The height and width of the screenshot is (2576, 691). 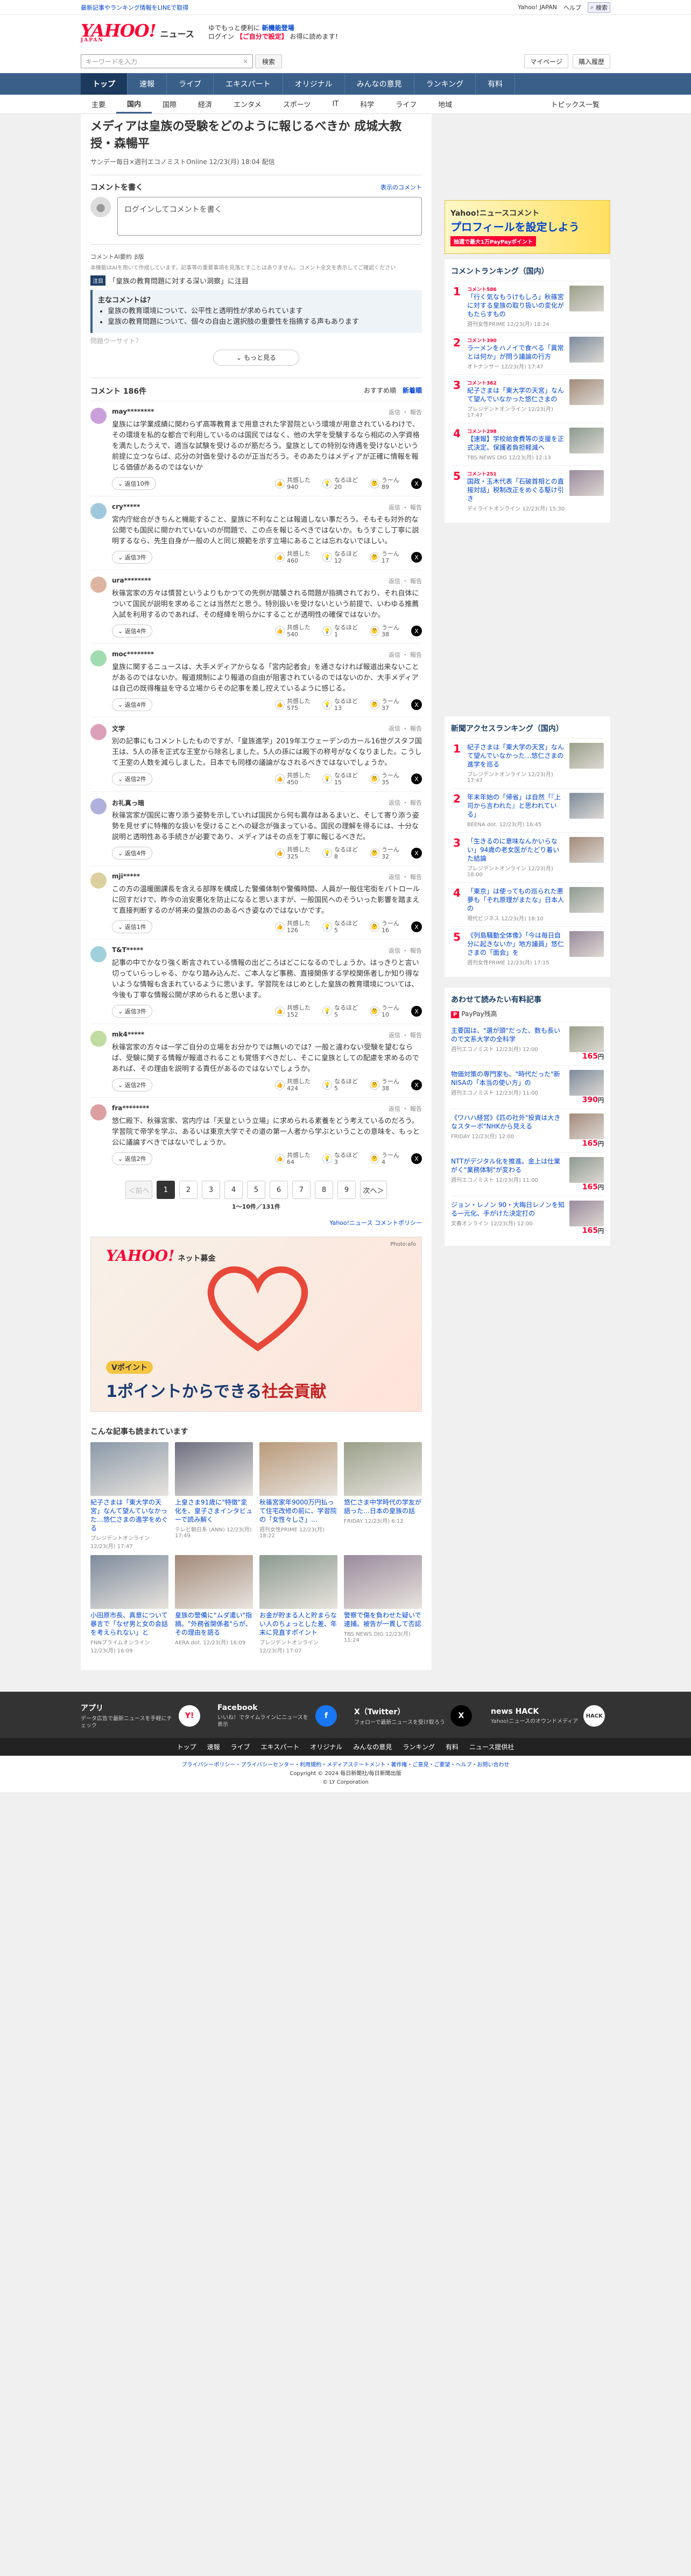 What do you see at coordinates (324, 1190) in the screenshot?
I see `page-8: 8` at bounding box center [324, 1190].